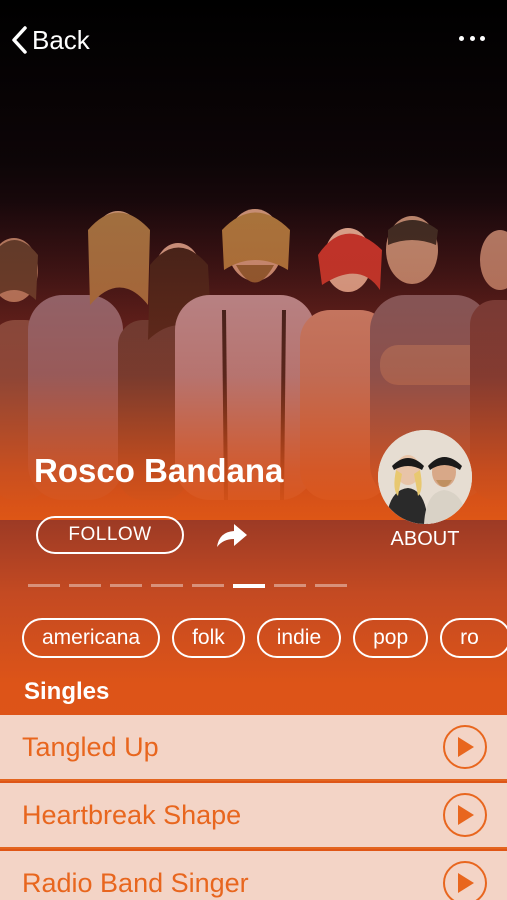 Image resolution: width=507 pixels, height=900 pixels. I want to click on pager-dot-active, so click(249, 585).